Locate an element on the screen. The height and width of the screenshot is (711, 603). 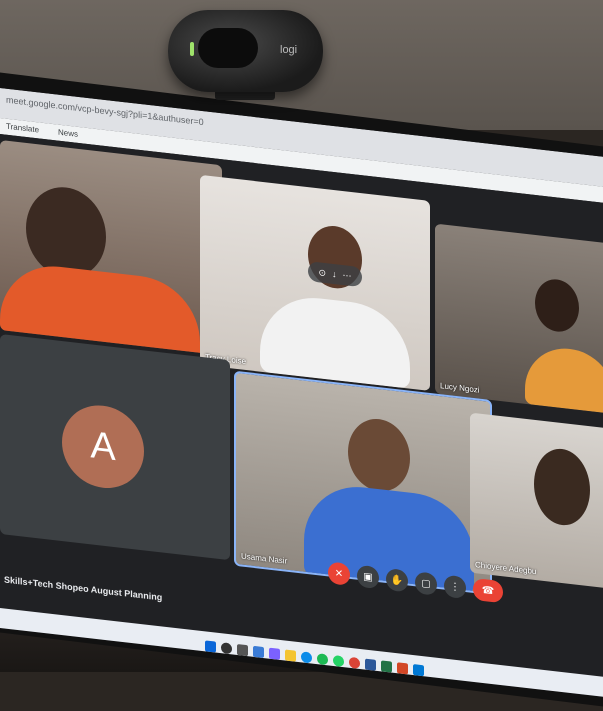
edge-icon is located at coordinates (306, 657).